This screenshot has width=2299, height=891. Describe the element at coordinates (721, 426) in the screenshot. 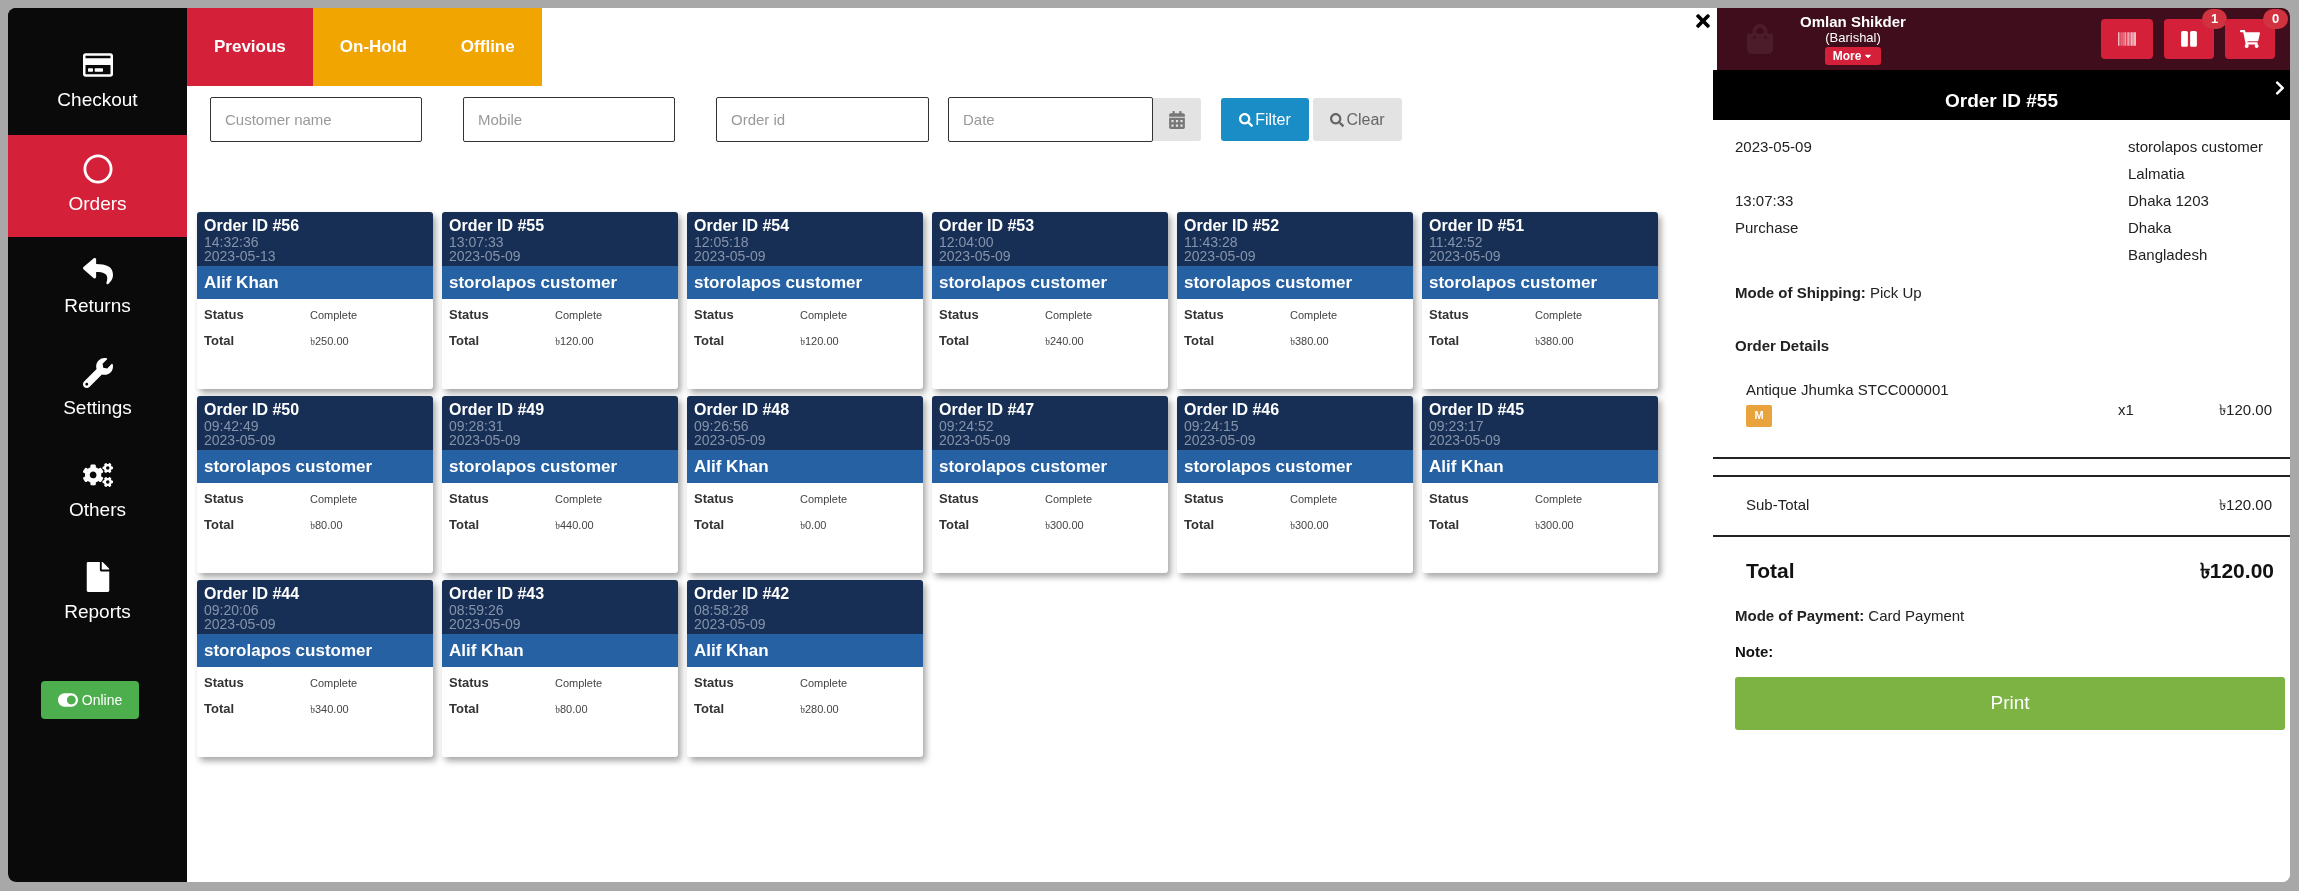

I see `order-time: 09:26:56` at that location.